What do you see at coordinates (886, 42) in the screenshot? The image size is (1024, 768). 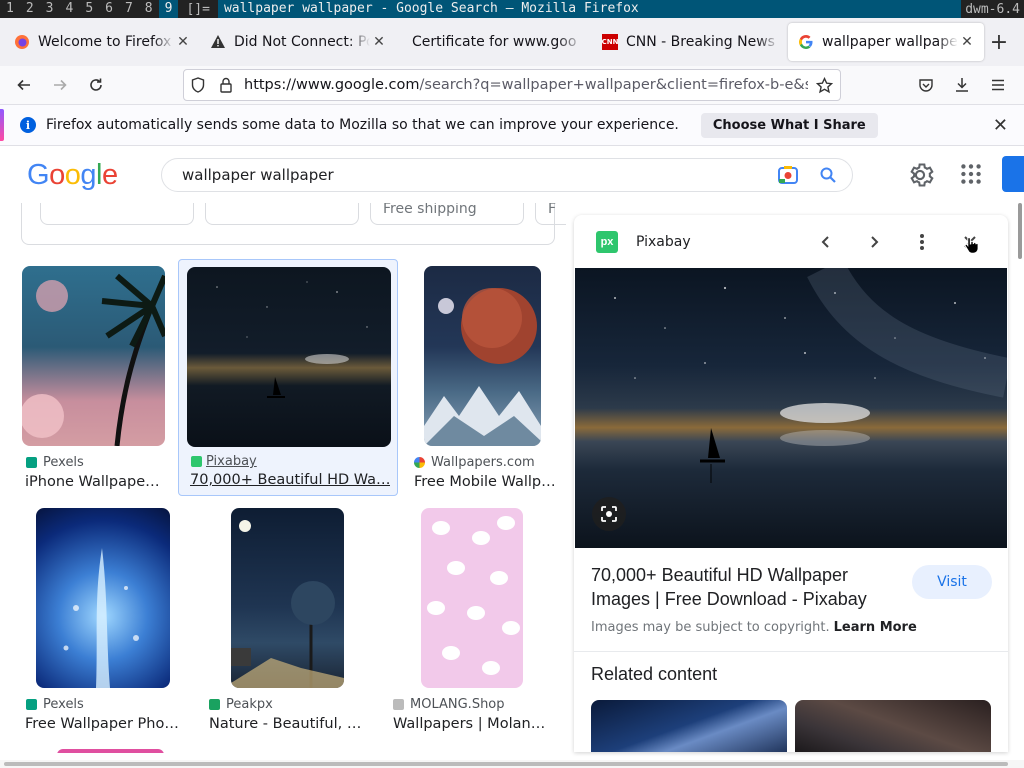 I see `tab-wallpaper-search: wallpaper wallpaper ✕` at bounding box center [886, 42].